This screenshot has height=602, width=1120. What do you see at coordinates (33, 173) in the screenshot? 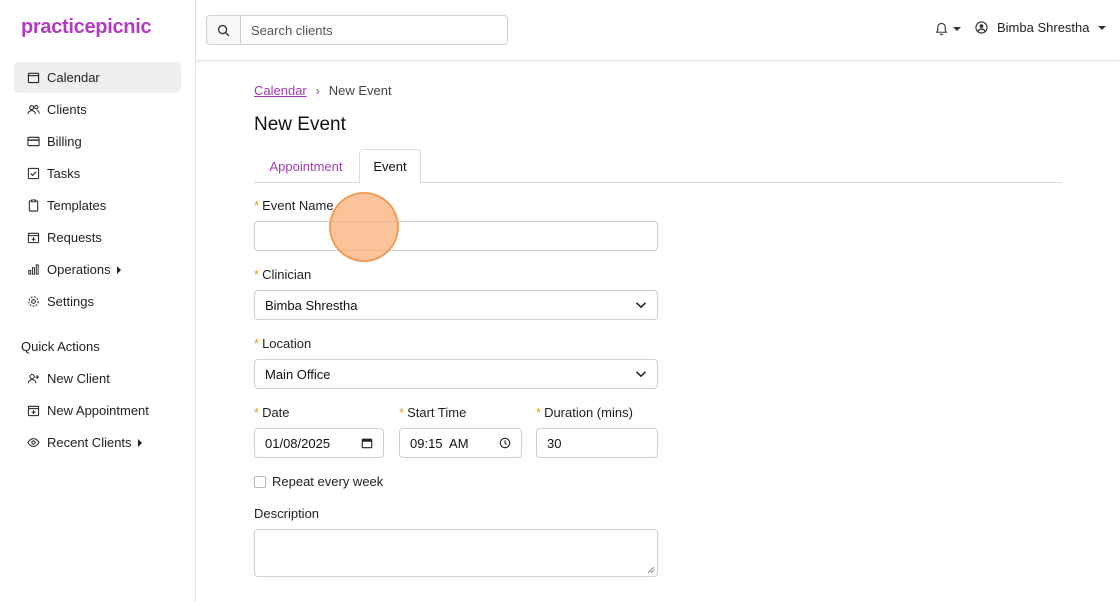
I see `checkbox-icon` at bounding box center [33, 173].